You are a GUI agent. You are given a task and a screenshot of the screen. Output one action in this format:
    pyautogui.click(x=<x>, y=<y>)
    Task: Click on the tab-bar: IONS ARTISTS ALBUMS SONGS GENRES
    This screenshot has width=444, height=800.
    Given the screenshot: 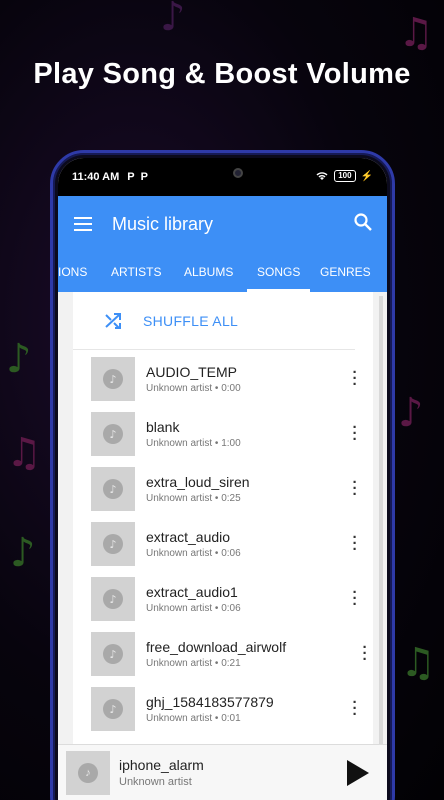 What is the action you would take?
    pyautogui.click(x=222, y=272)
    